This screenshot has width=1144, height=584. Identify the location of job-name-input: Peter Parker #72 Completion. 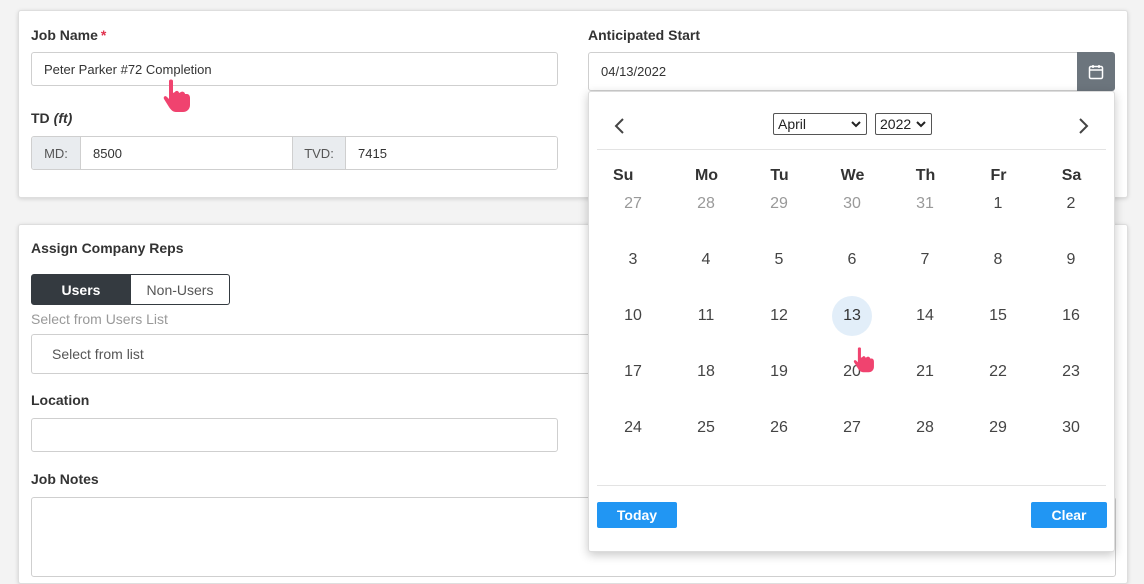
(294, 69).